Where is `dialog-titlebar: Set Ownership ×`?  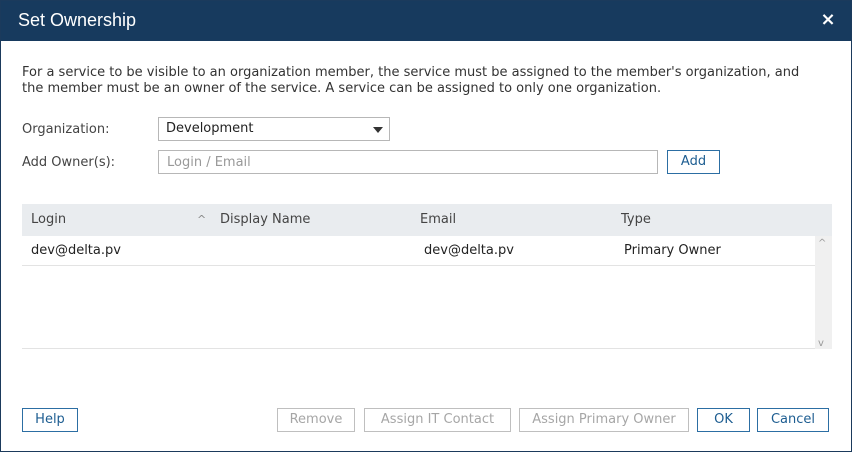
dialog-titlebar: Set Ownership × is located at coordinates (426, 21).